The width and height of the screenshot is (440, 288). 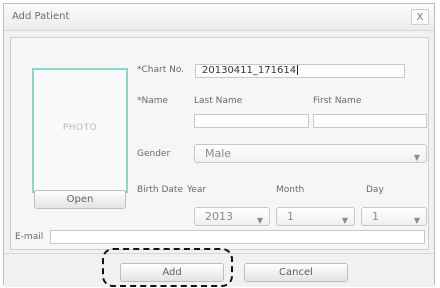 I want to click on first-name-input, so click(x=370, y=121).